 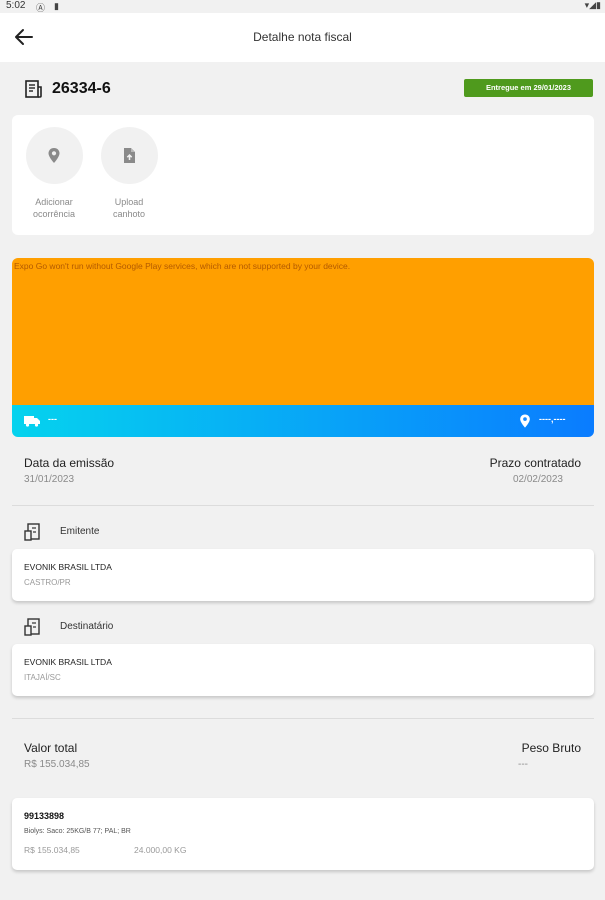 I want to click on status-time: 5:02, so click(x=16, y=5).